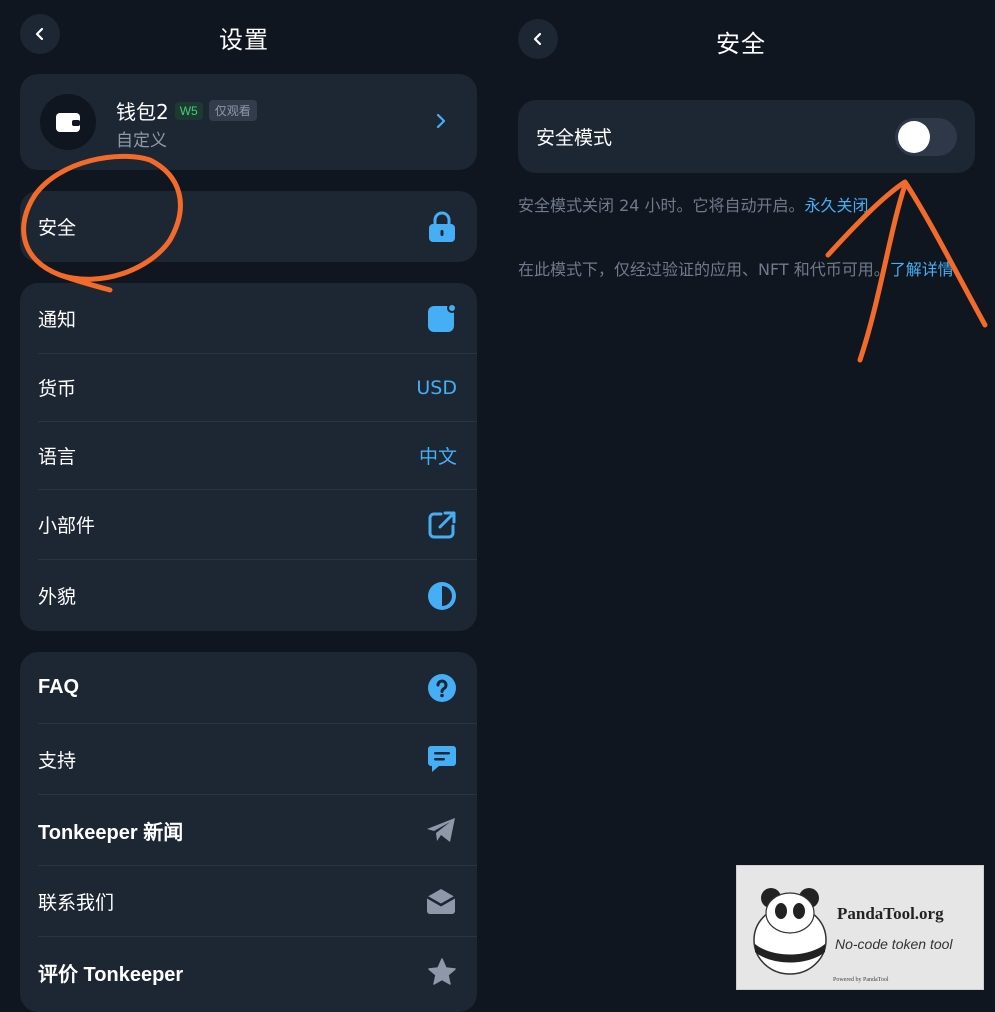  Describe the element at coordinates (76, 902) in the screenshot. I see `item-label: 联系我们` at that location.